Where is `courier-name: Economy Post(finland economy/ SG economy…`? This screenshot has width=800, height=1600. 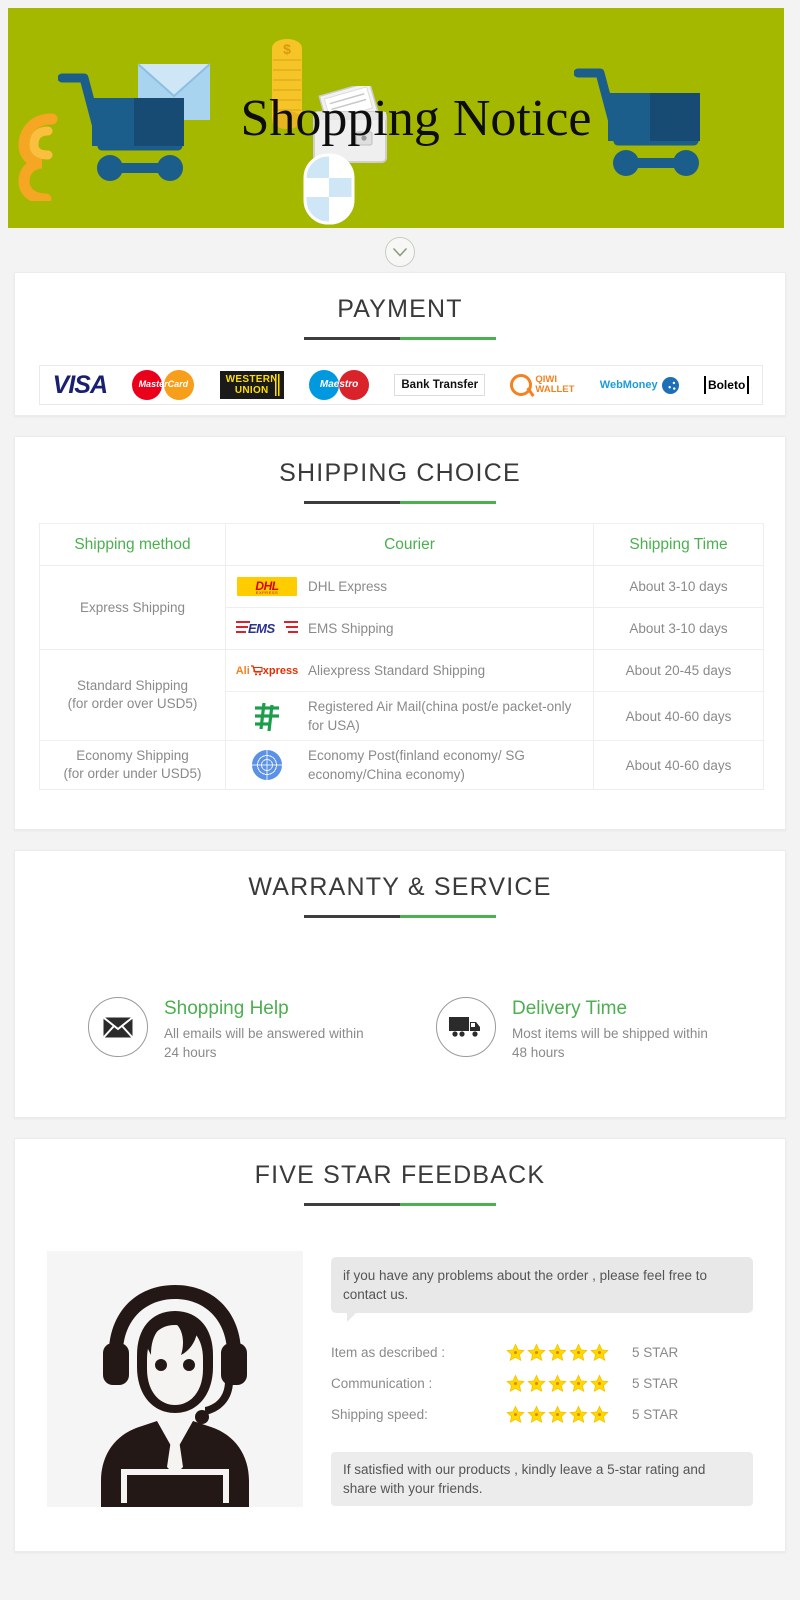
courier-name: Economy Post(finland economy/ SG economy… is located at coordinates (416, 765).